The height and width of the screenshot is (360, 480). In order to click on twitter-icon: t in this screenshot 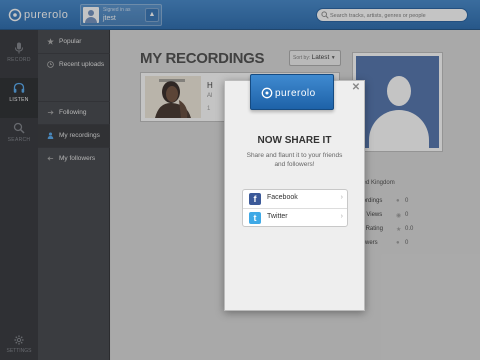, I will do `click(255, 218)`.